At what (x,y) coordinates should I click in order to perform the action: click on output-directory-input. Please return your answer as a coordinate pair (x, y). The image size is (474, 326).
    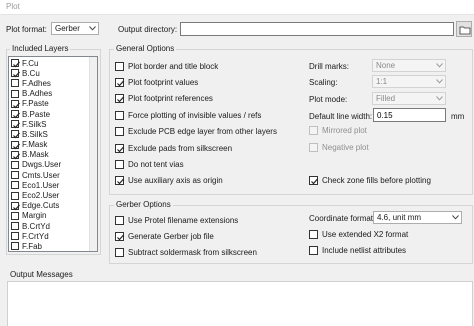
    Looking at the image, I should click on (317, 29).